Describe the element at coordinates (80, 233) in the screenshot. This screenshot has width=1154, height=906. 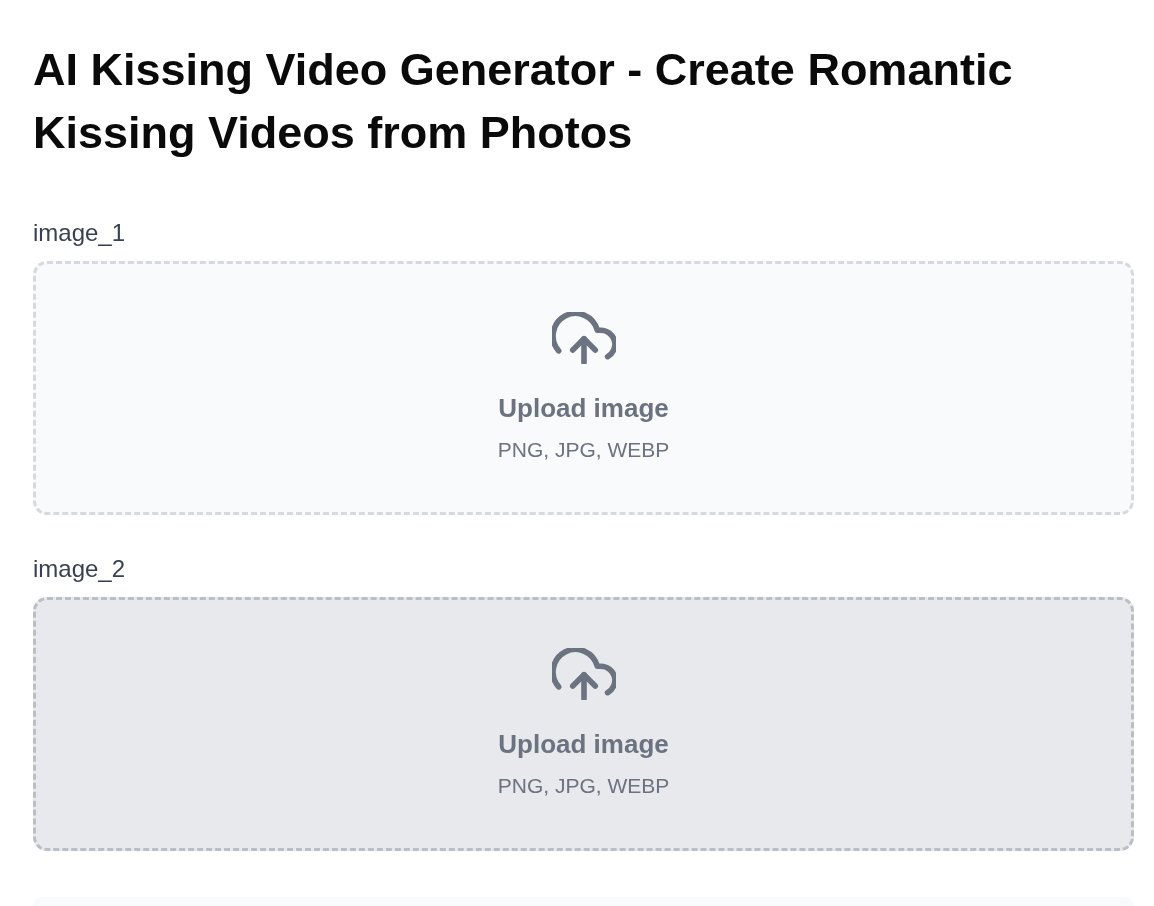
I see `field-label: image_1` at that location.